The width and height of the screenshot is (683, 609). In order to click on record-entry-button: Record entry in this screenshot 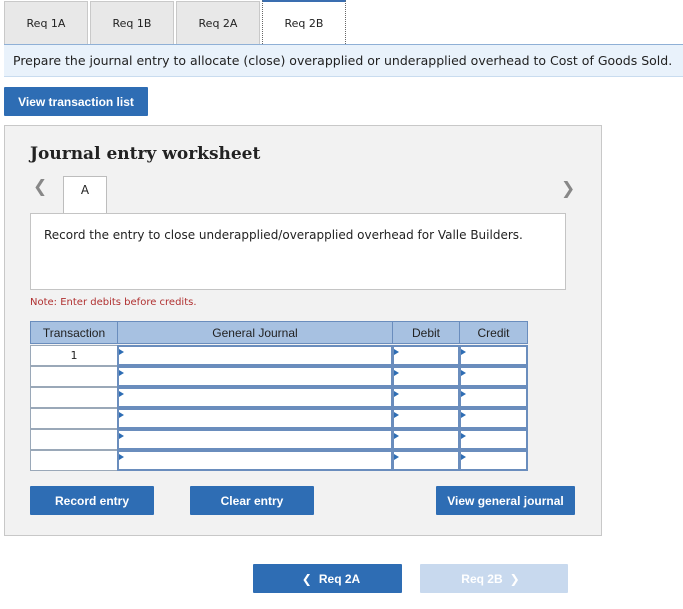, I will do `click(92, 500)`.